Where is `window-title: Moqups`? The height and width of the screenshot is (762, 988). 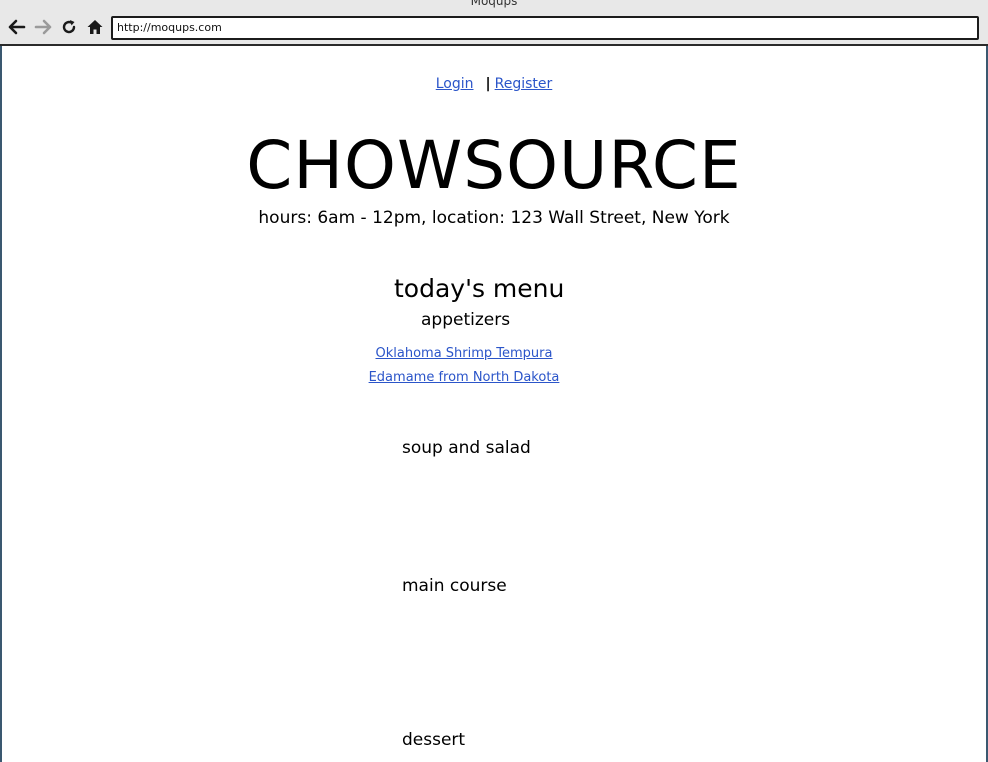
window-title: Moqups is located at coordinates (494, 4).